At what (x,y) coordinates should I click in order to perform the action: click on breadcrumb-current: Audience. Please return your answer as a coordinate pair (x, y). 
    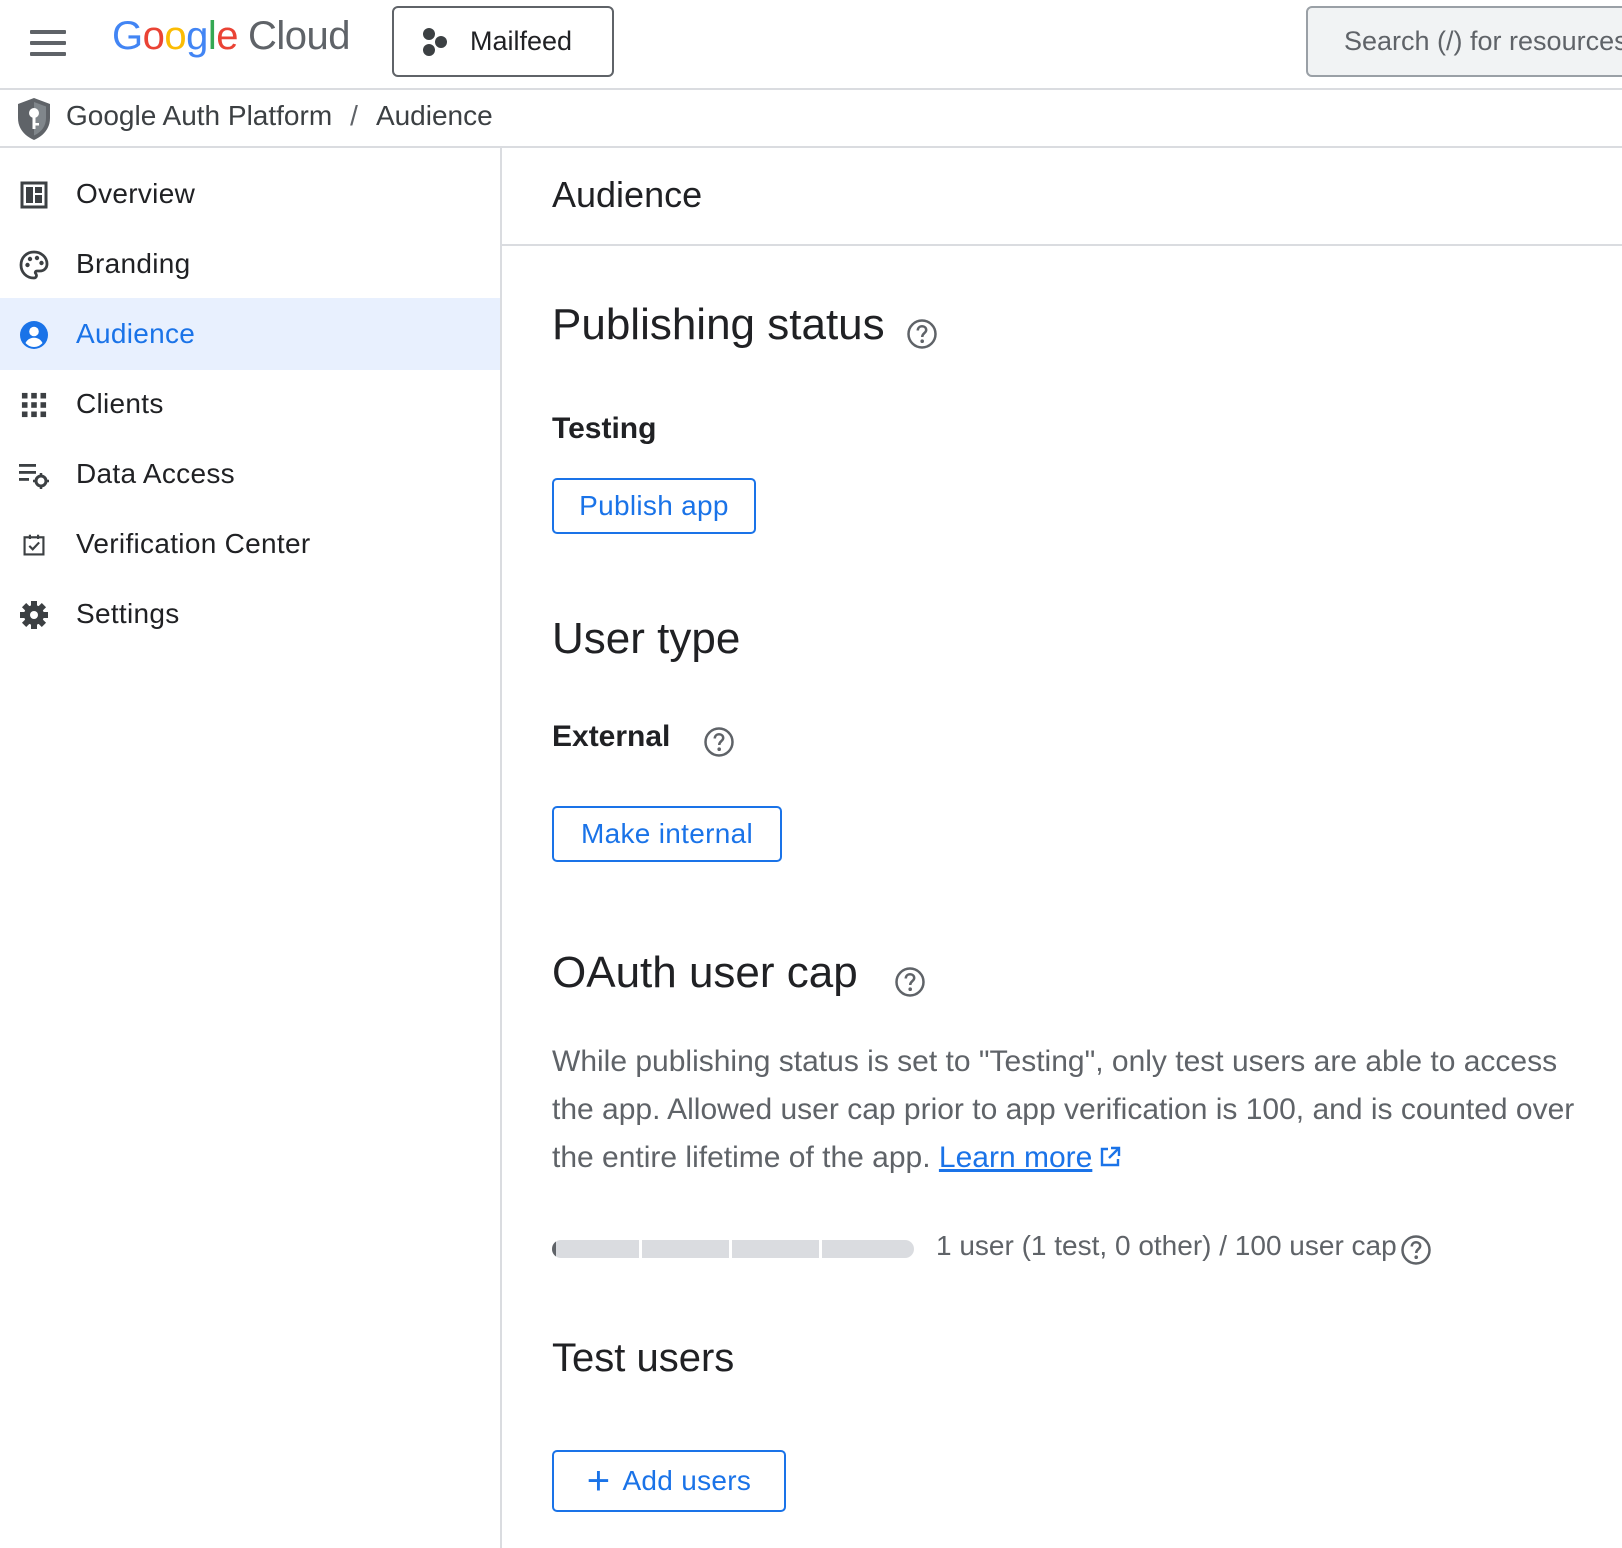
    Looking at the image, I should click on (434, 115).